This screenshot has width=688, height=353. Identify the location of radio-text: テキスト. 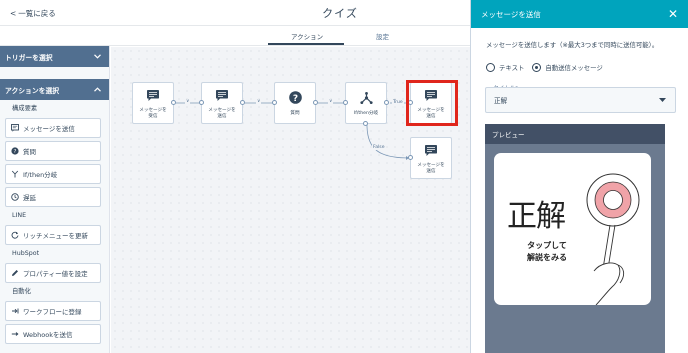
(505, 67).